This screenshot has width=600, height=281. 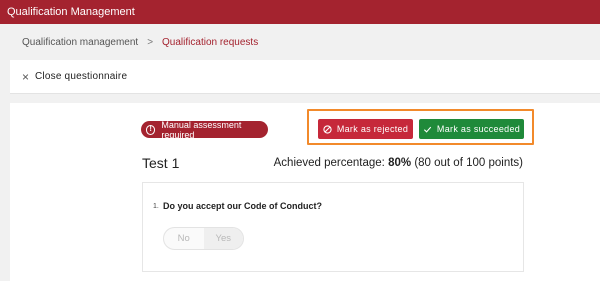 I want to click on status-badge-label: Manual assessment required, so click(x=201, y=129).